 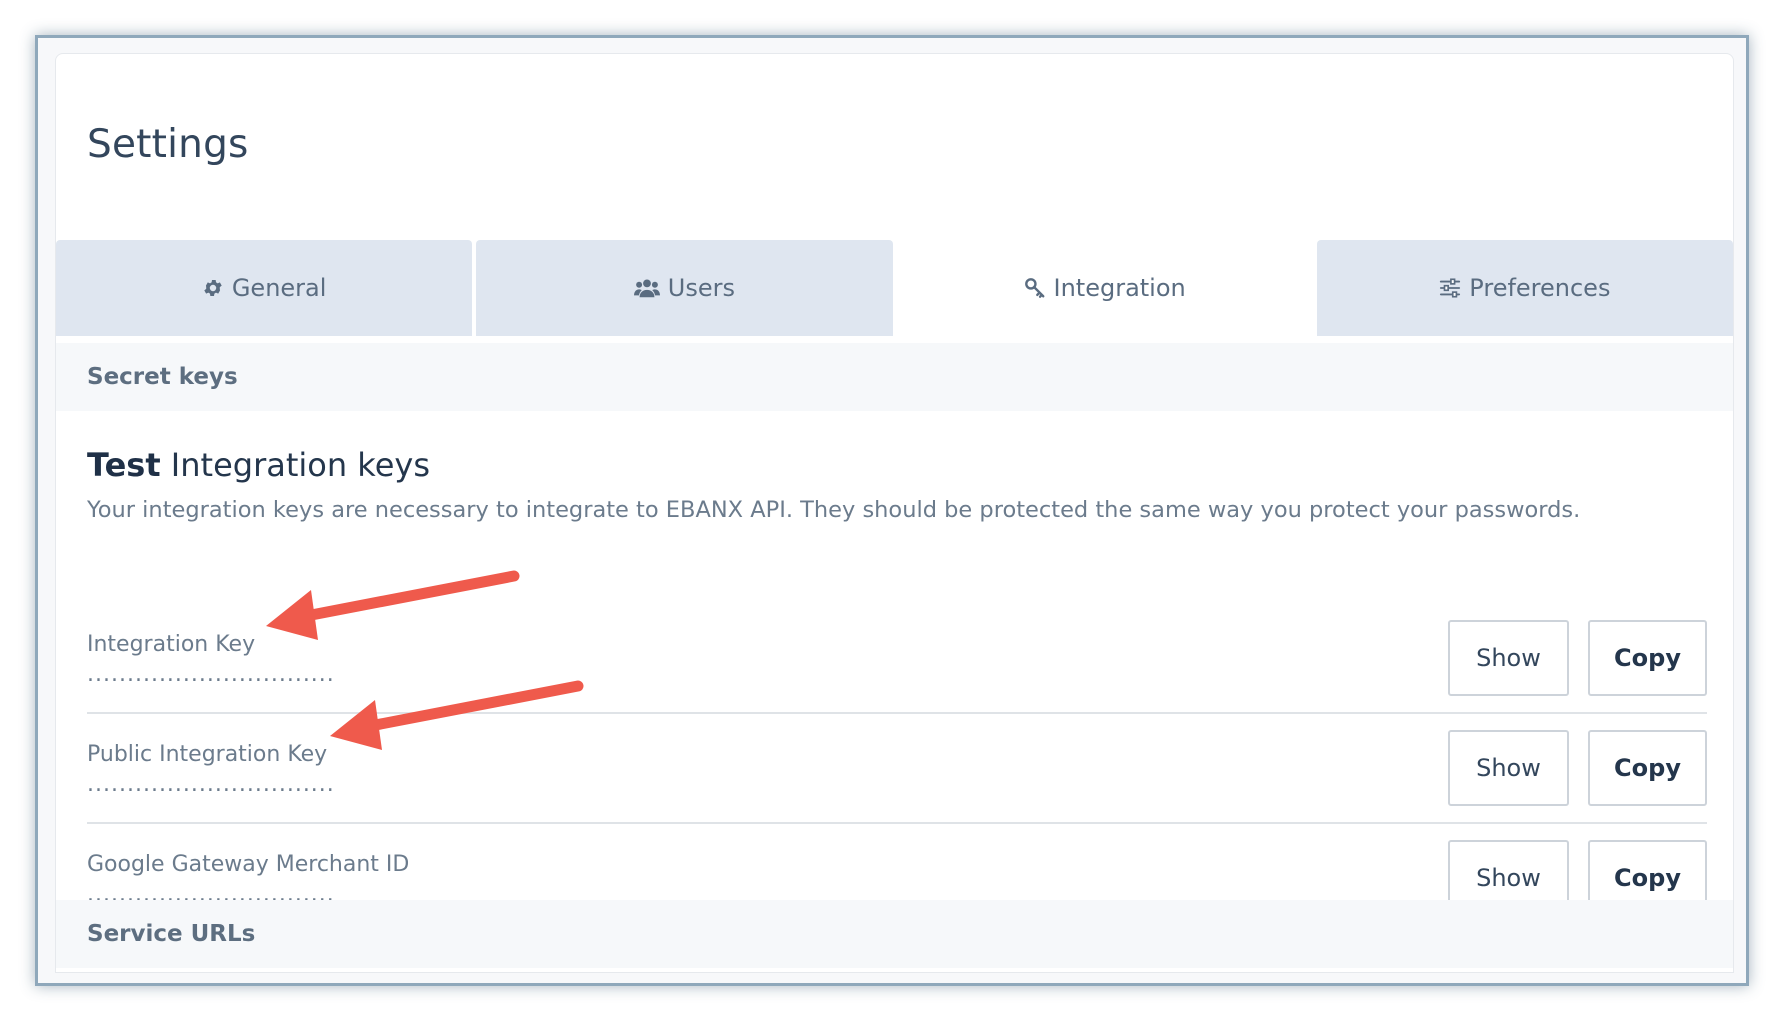 I want to click on tab-integration-label: Integration, so click(x=1119, y=288).